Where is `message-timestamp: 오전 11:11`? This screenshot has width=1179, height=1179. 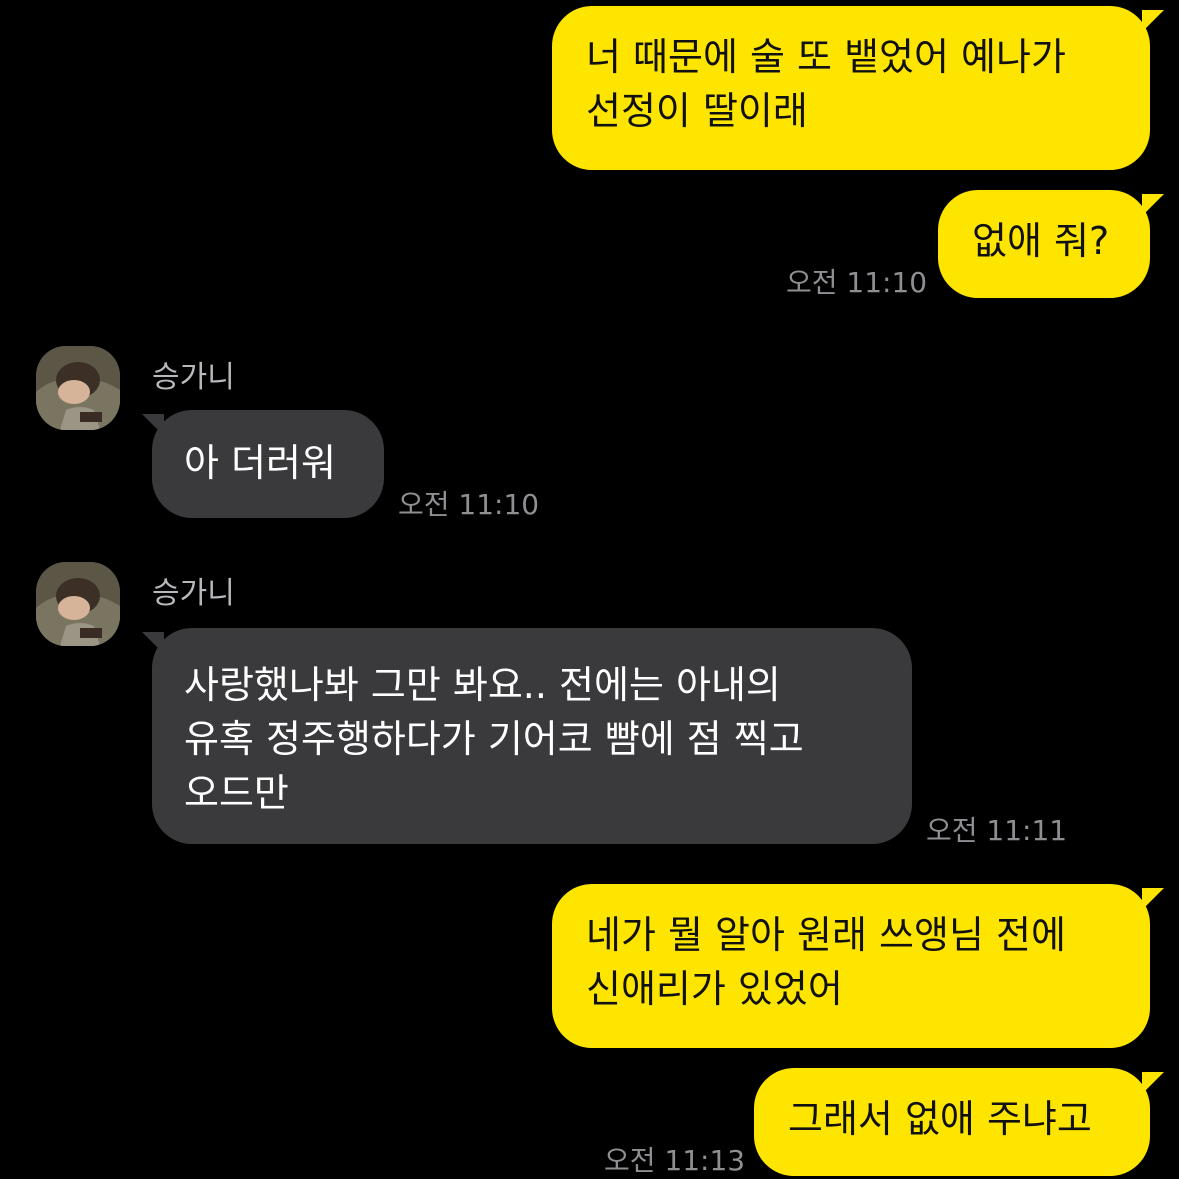 message-timestamp: 오전 11:11 is located at coordinates (997, 830).